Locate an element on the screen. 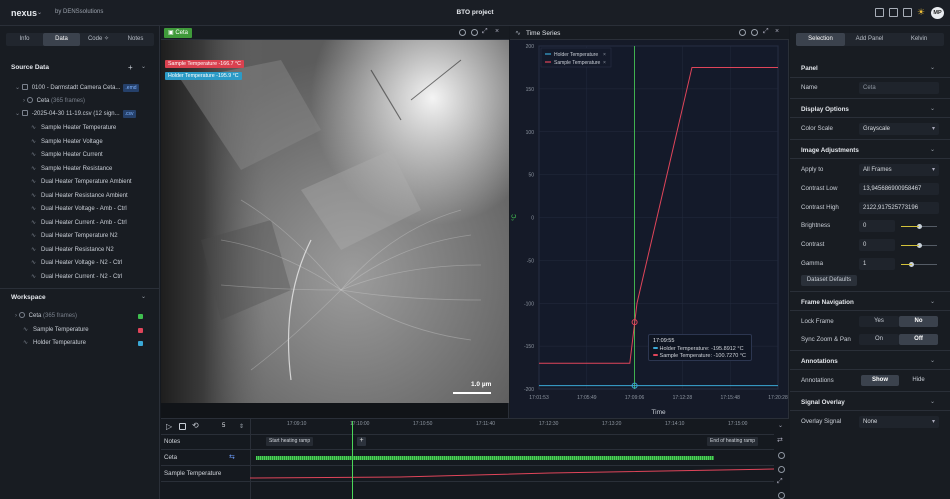 The height and width of the screenshot is (499, 950). sync-on-button: On is located at coordinates (879, 339).